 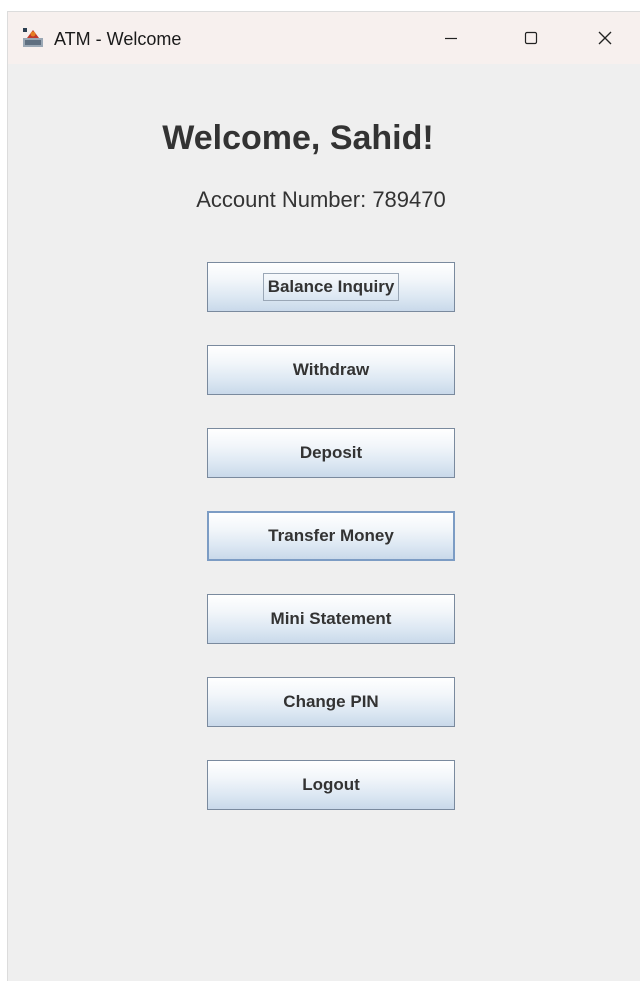 I want to click on transfer-money-button: Transfer Money, so click(x=331, y=536).